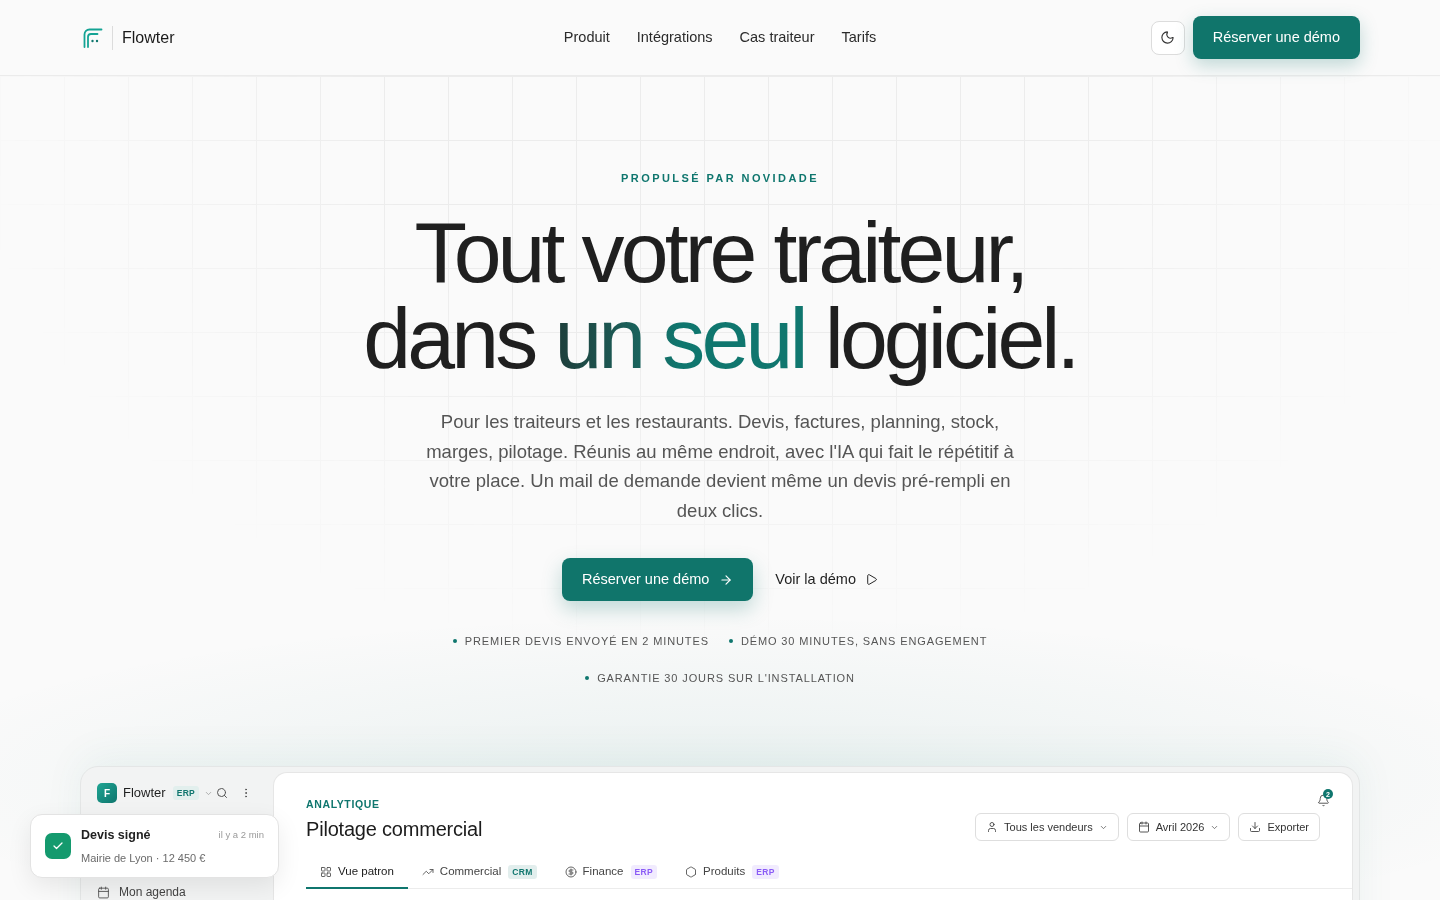 This screenshot has width=1440, height=900. I want to click on export-button: Exporter, so click(1279, 827).